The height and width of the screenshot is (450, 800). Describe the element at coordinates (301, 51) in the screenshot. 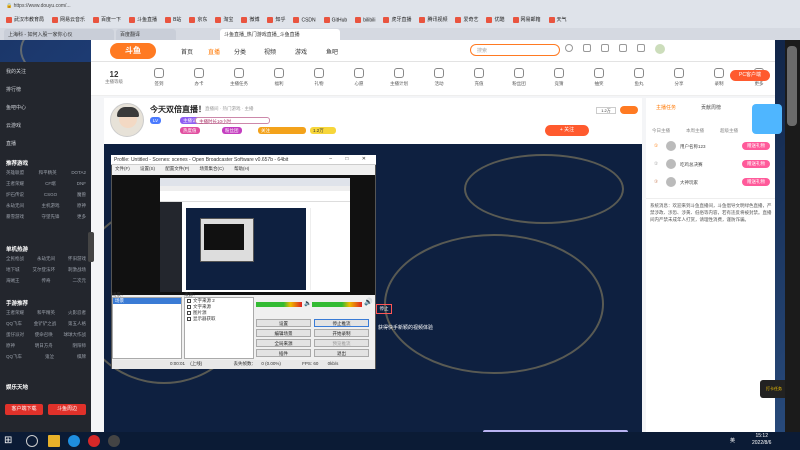

I see `nav-game: 游戏` at that location.